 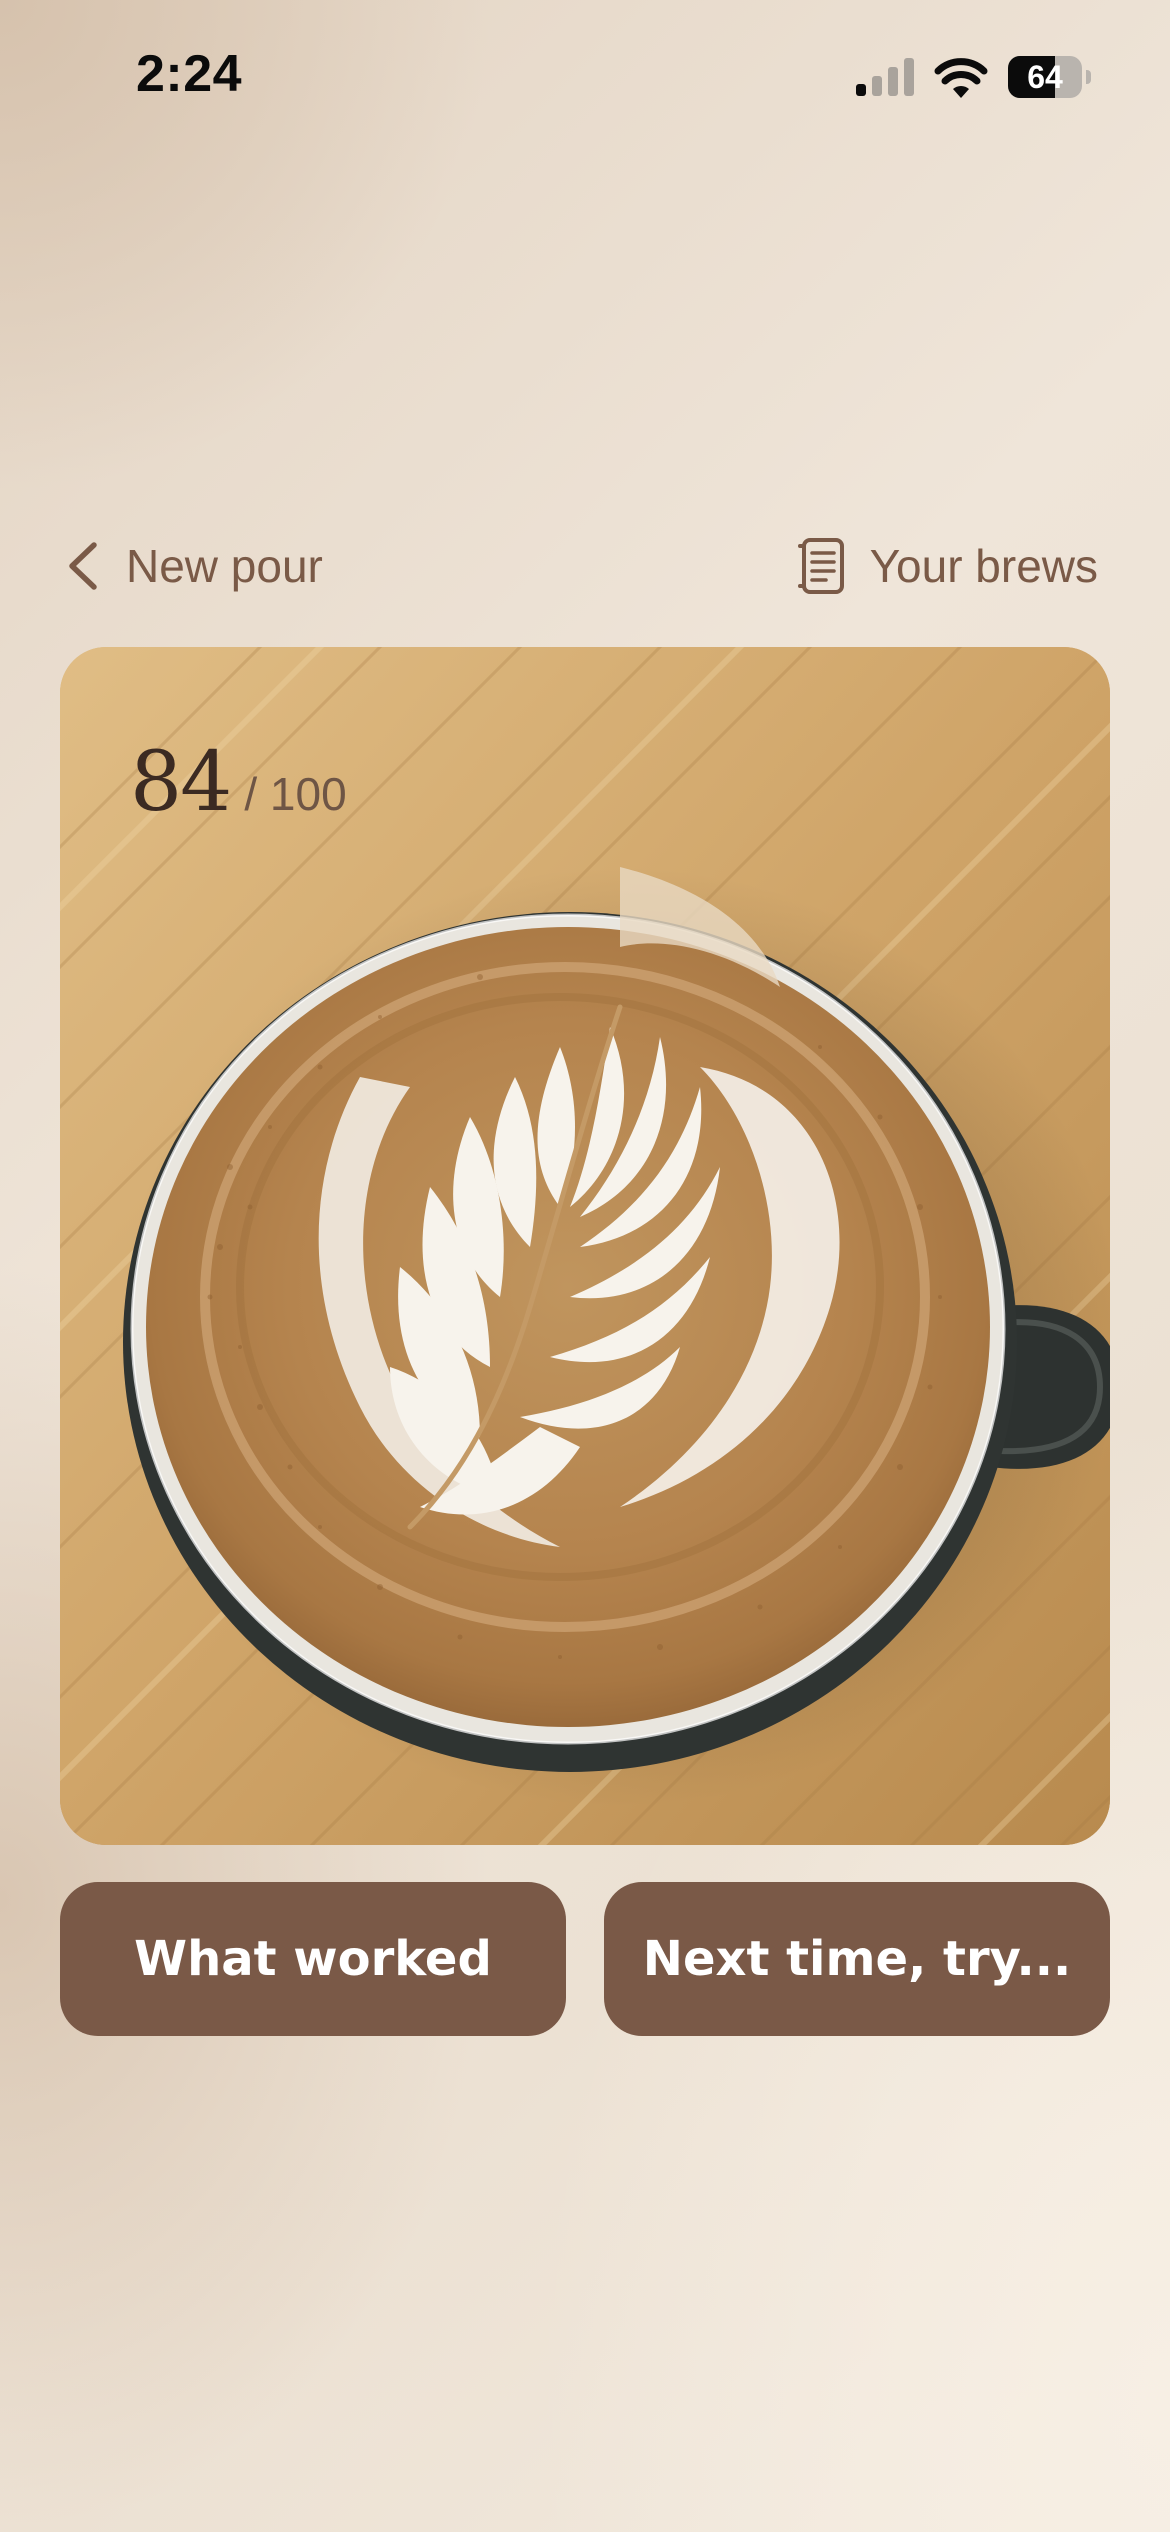 I want to click on score-value: 84, so click(x=181, y=782).